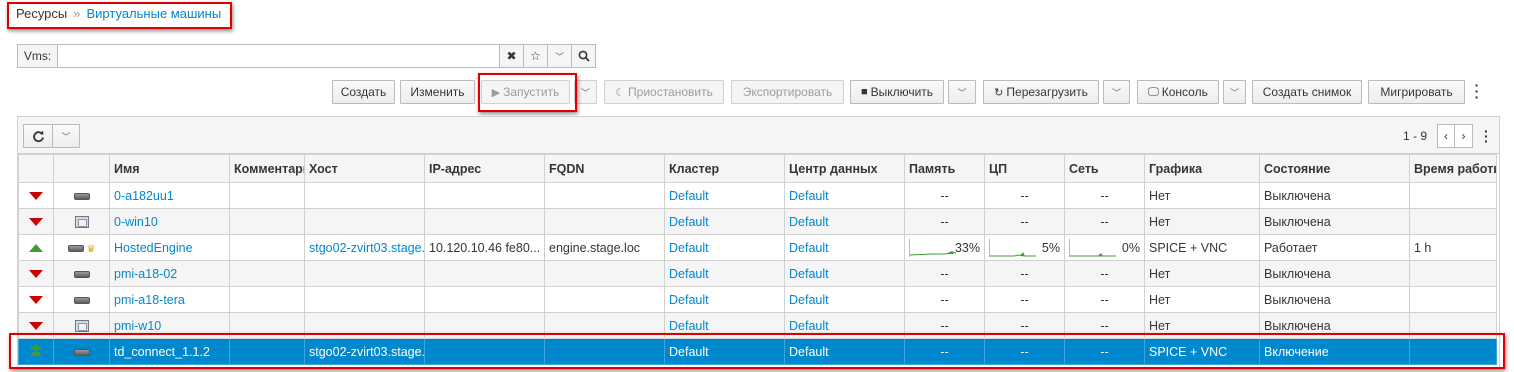  I want to click on col-memory: Память, so click(944, 168).